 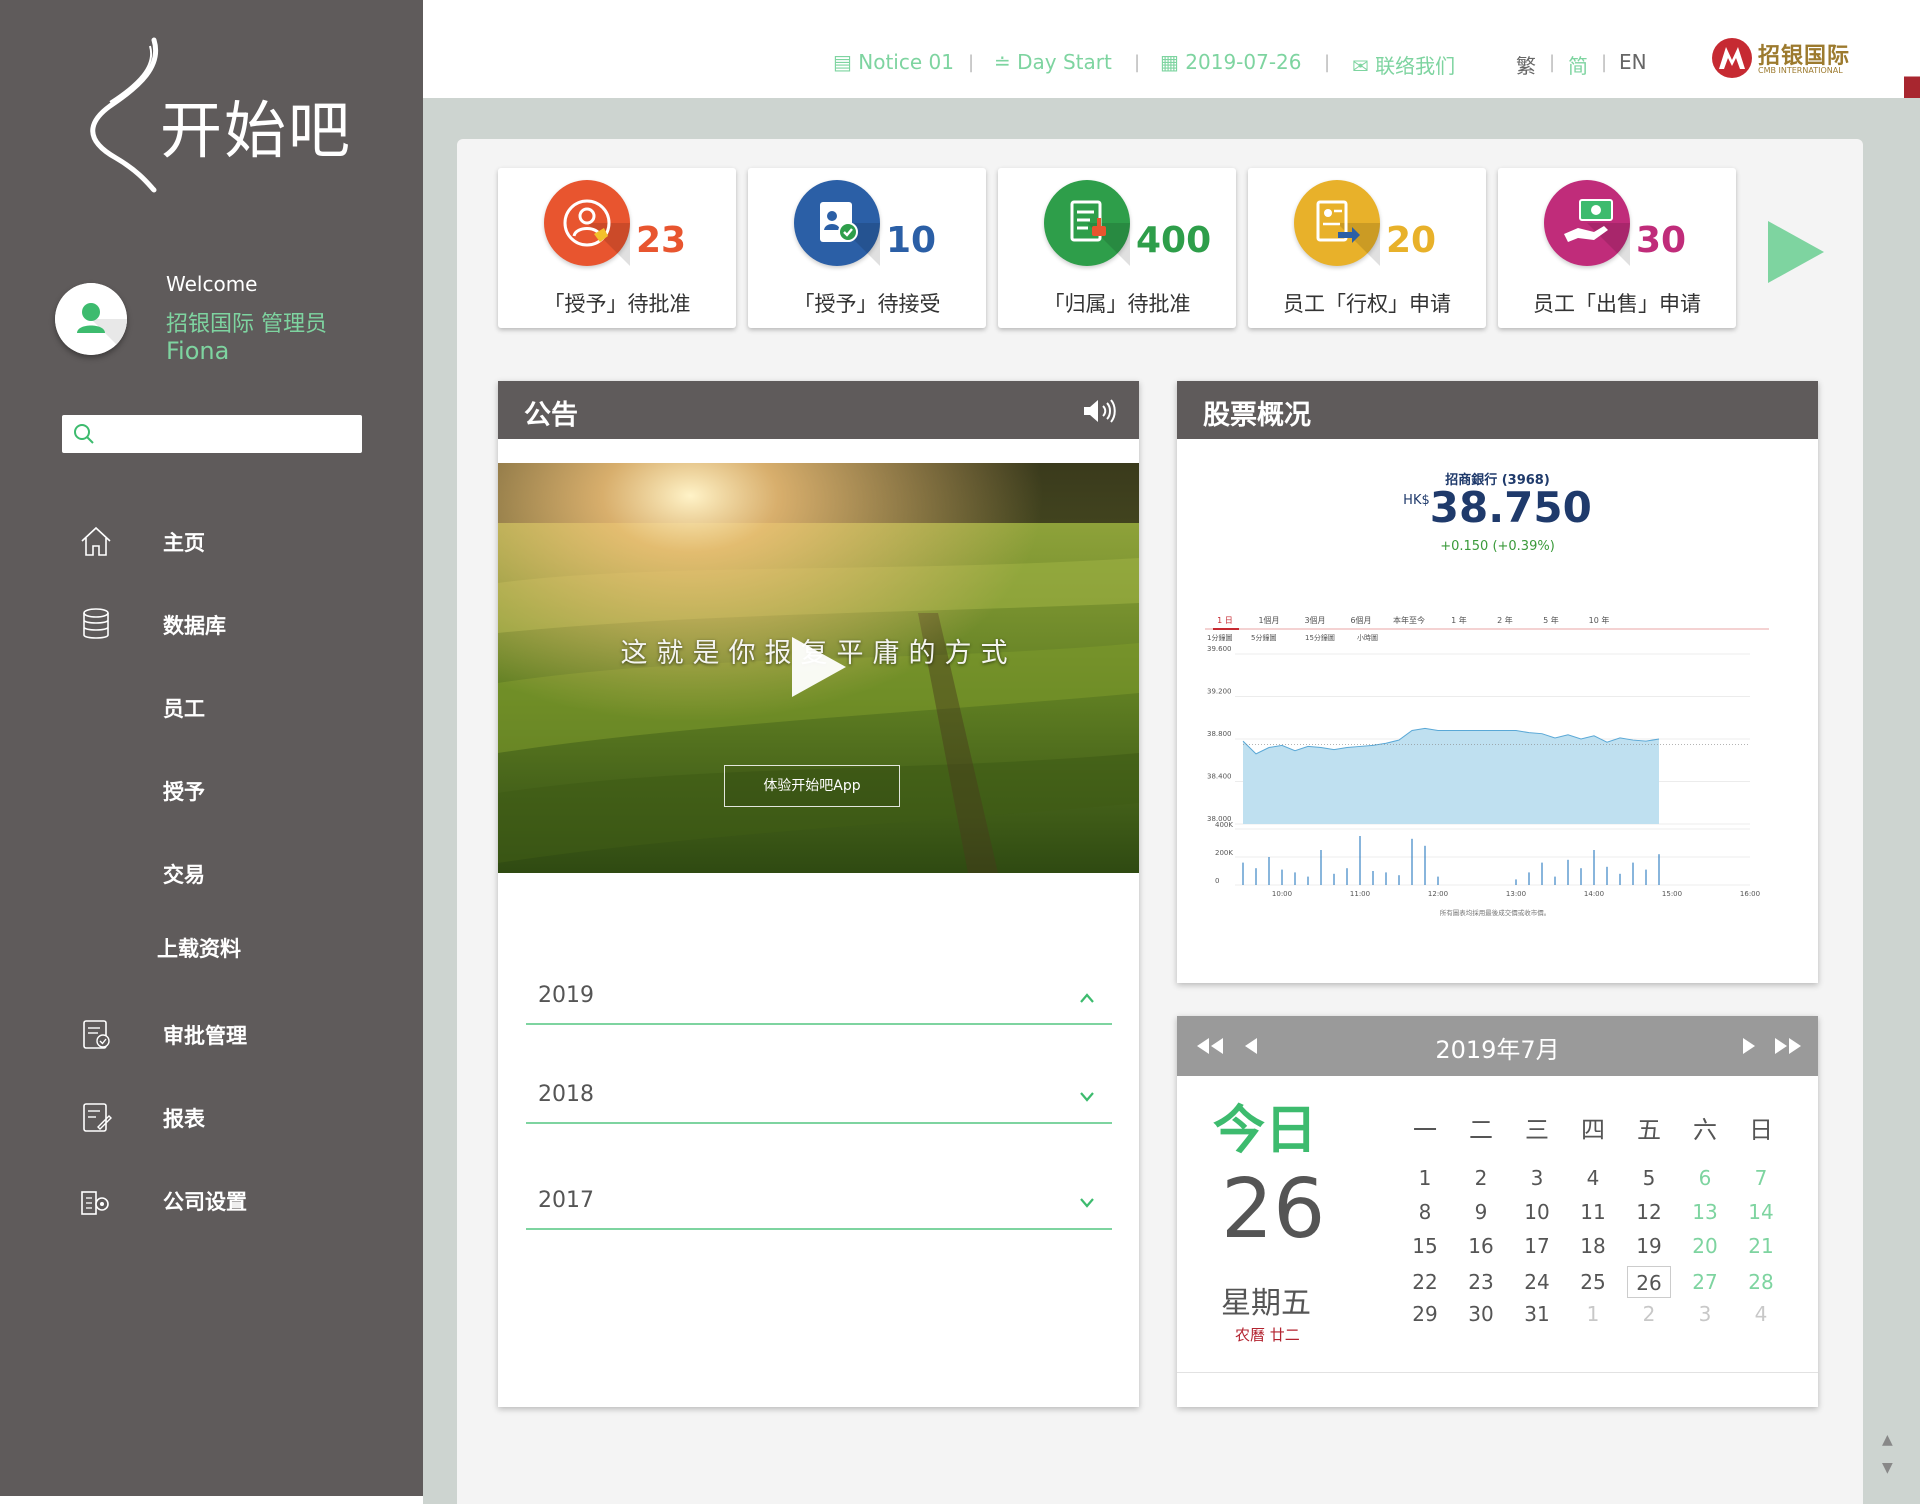 I want to click on year-accordion-2017: 2017, so click(x=819, y=1206).